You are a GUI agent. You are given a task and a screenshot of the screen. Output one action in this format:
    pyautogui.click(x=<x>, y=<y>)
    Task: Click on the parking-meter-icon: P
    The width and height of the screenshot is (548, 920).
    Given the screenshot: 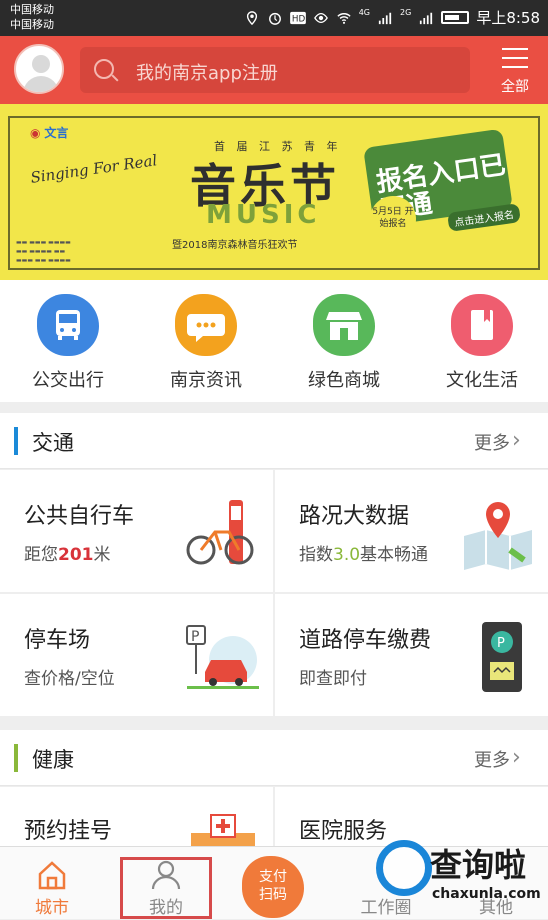 What is the action you would take?
    pyautogui.click(x=502, y=657)
    